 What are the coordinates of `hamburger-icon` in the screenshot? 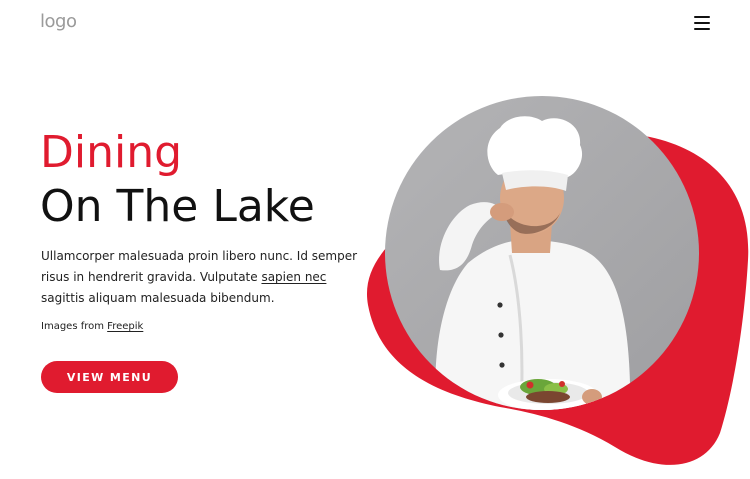 It's located at (702, 23).